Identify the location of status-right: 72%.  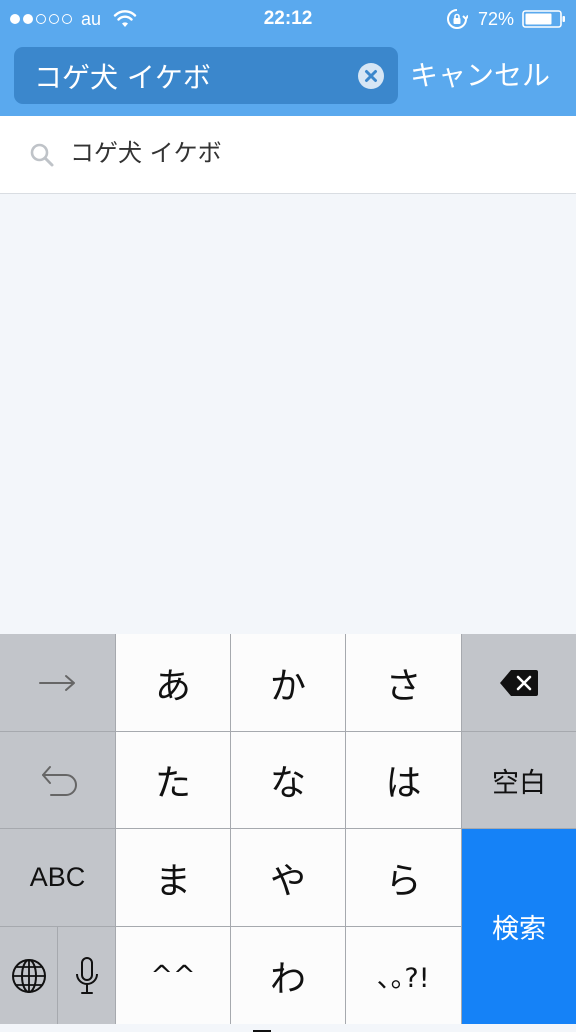
(506, 19).